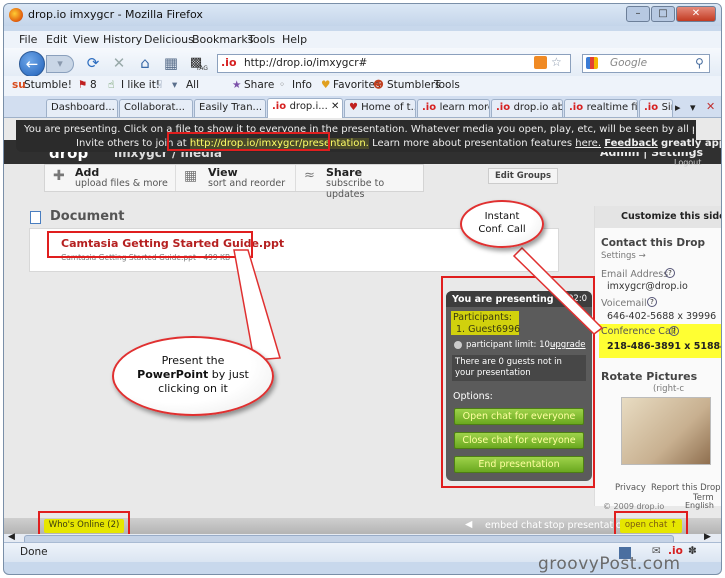  What do you see at coordinates (259, 85) in the screenshot?
I see `share-button: Share` at bounding box center [259, 85].